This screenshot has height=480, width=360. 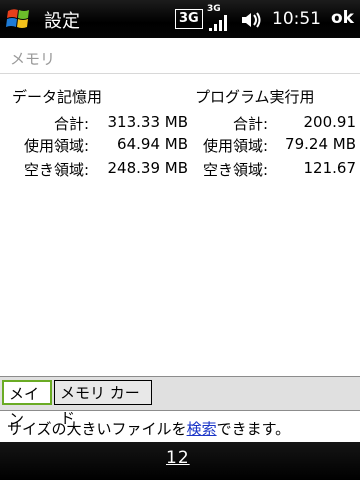 I want to click on signal-strength-icon: 3G, so click(x=220, y=18).